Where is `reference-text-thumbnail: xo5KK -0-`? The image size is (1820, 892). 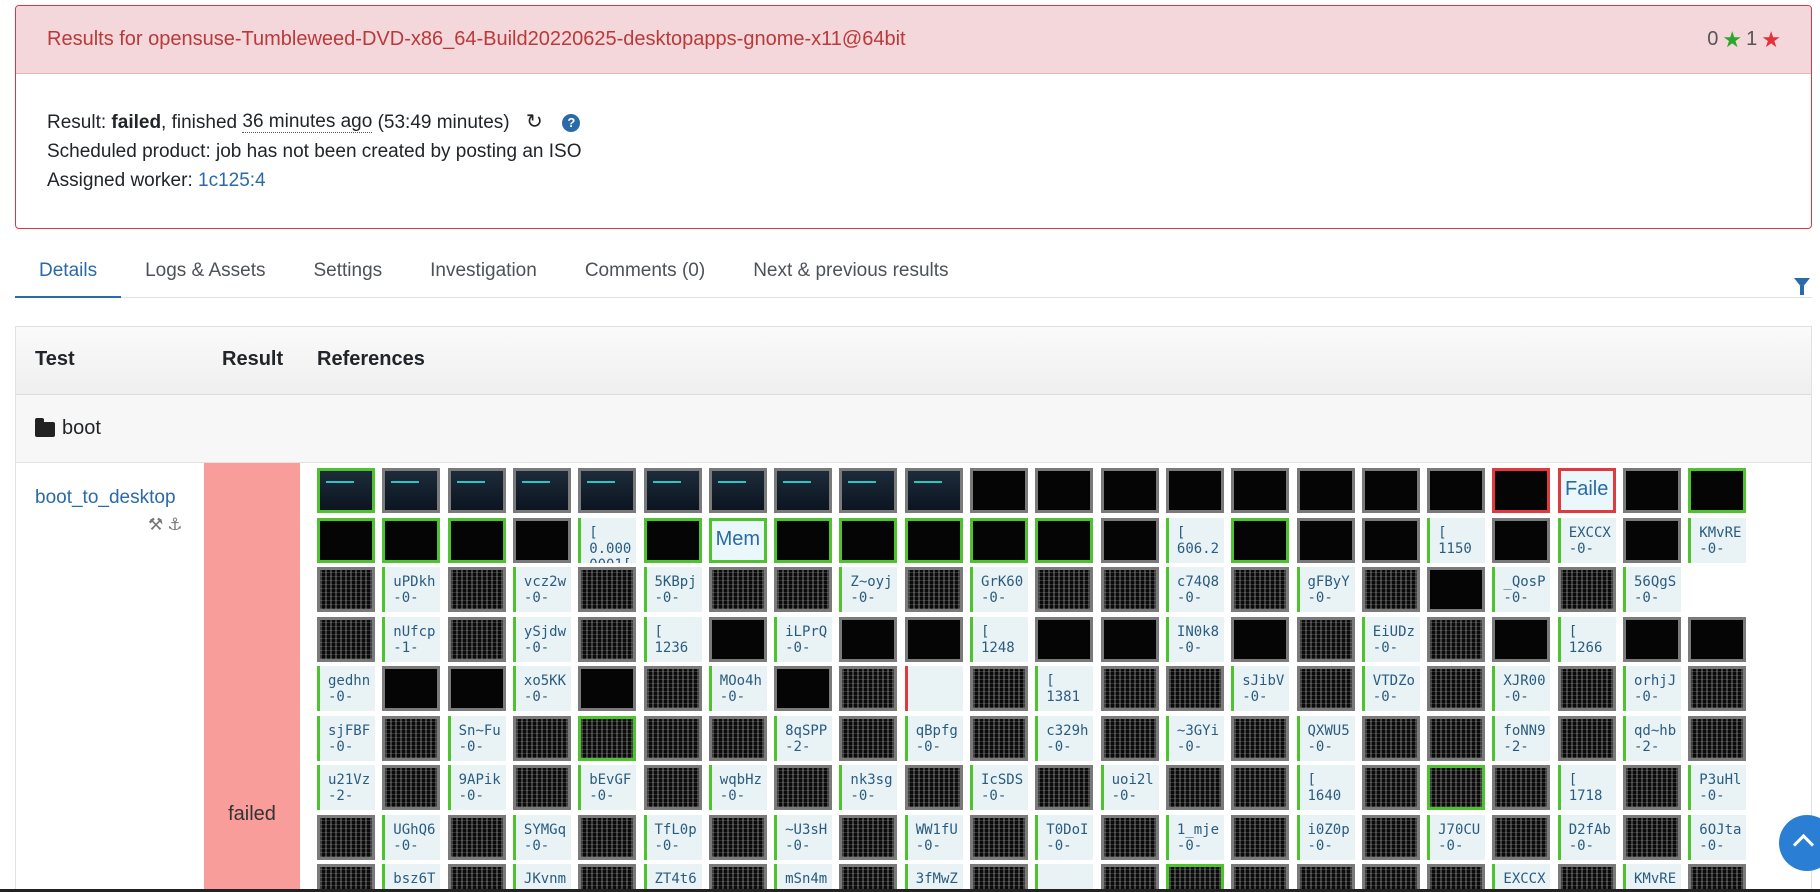
reference-text-thumbnail: xo5KK -0- is located at coordinates (541, 688).